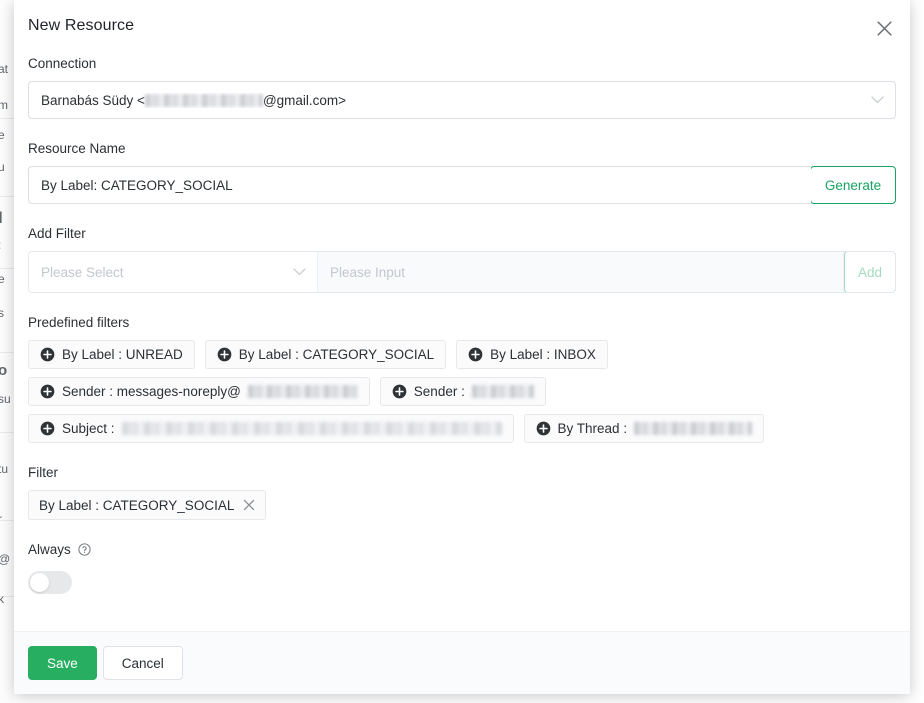 This screenshot has height=703, width=924. What do you see at coordinates (62, 663) in the screenshot?
I see `save-button: Save` at bounding box center [62, 663].